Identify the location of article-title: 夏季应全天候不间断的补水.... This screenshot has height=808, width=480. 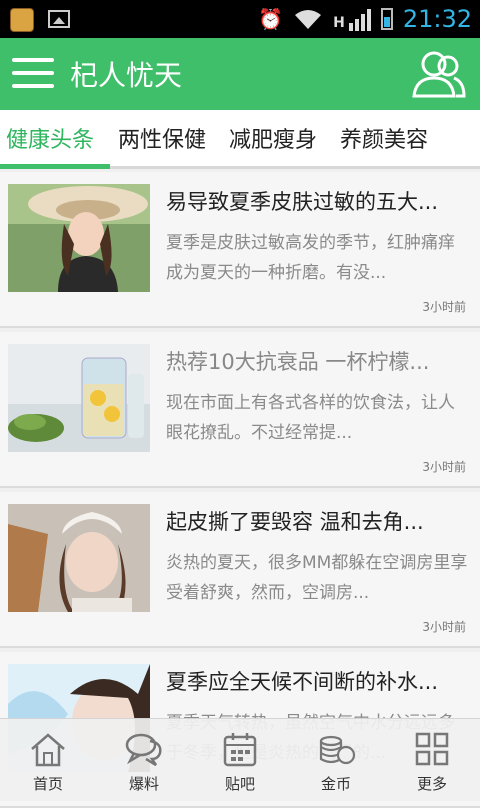
(302, 682).